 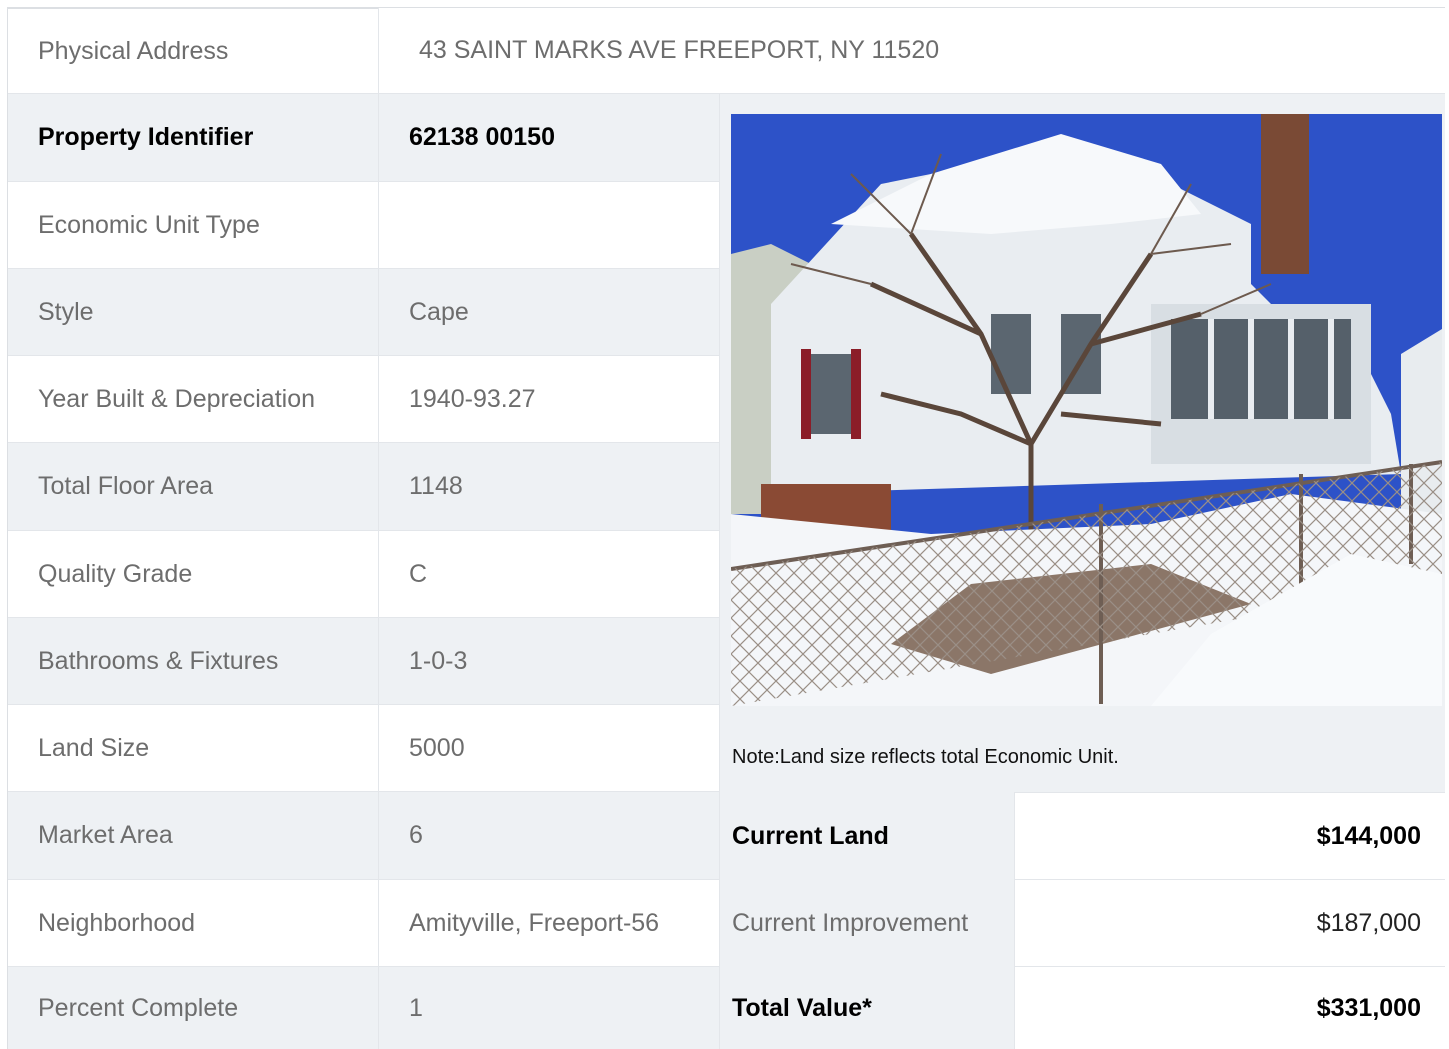 I want to click on current-land-value: $144,000, so click(x=1229, y=836).